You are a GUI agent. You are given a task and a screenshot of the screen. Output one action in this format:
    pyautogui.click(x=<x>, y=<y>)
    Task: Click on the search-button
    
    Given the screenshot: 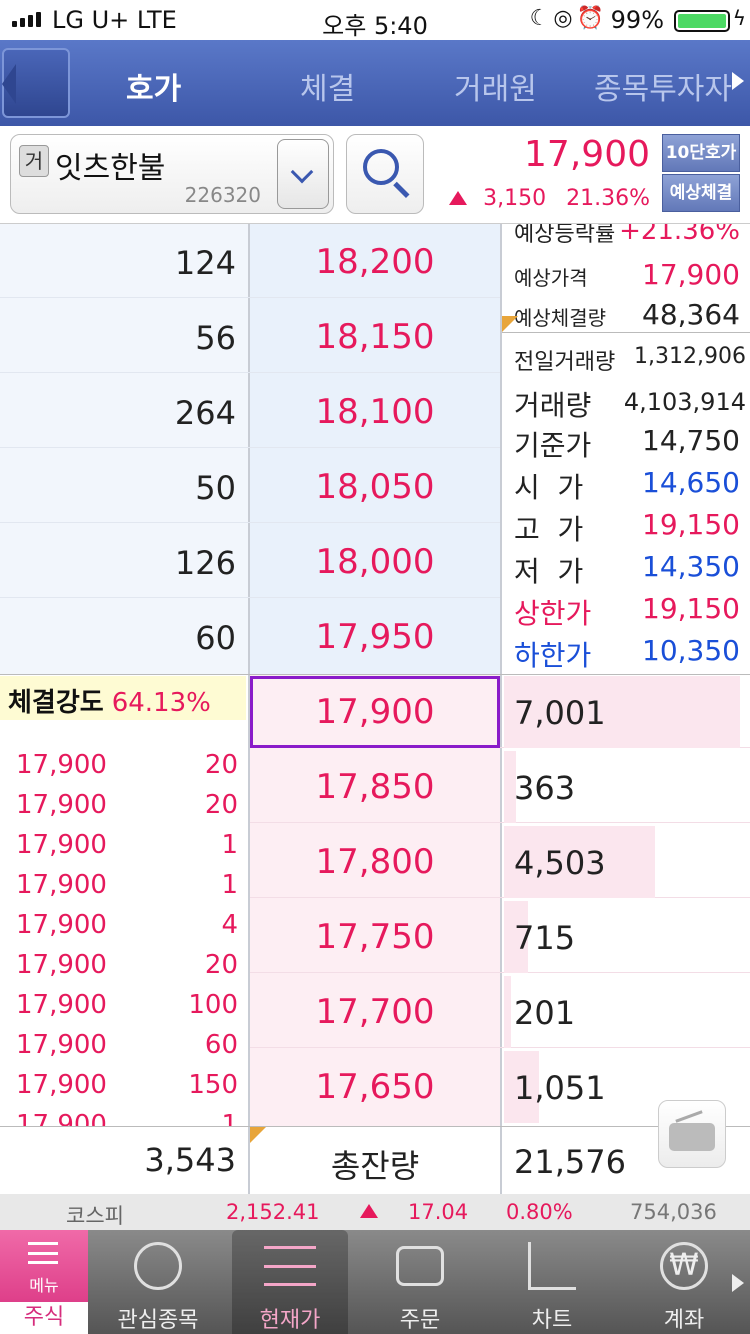 What is the action you would take?
    pyautogui.click(x=385, y=174)
    